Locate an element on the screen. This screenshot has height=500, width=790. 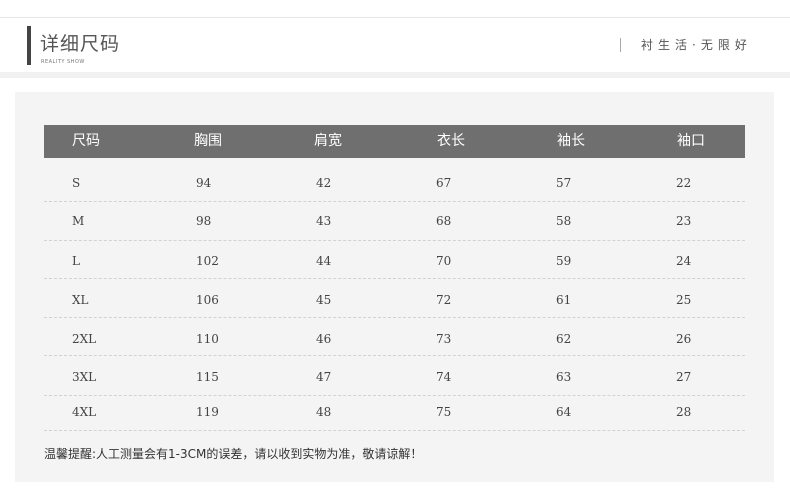
cell-chest: 94 is located at coordinates (204, 183).